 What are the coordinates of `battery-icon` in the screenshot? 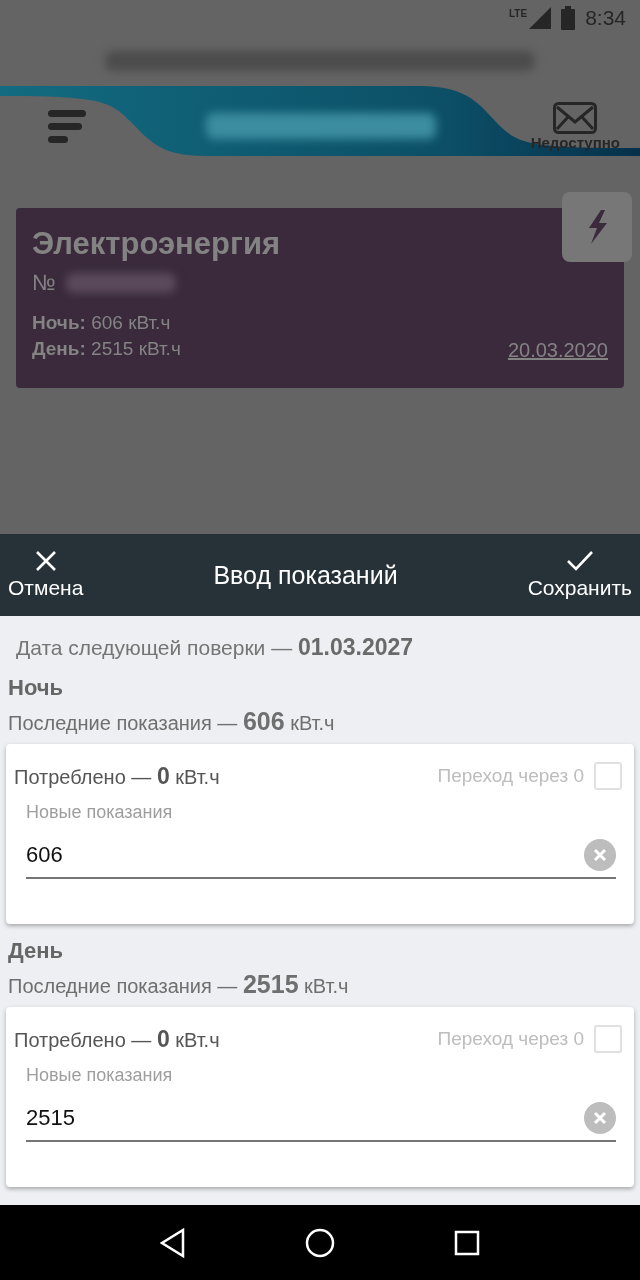 It's located at (568, 18).